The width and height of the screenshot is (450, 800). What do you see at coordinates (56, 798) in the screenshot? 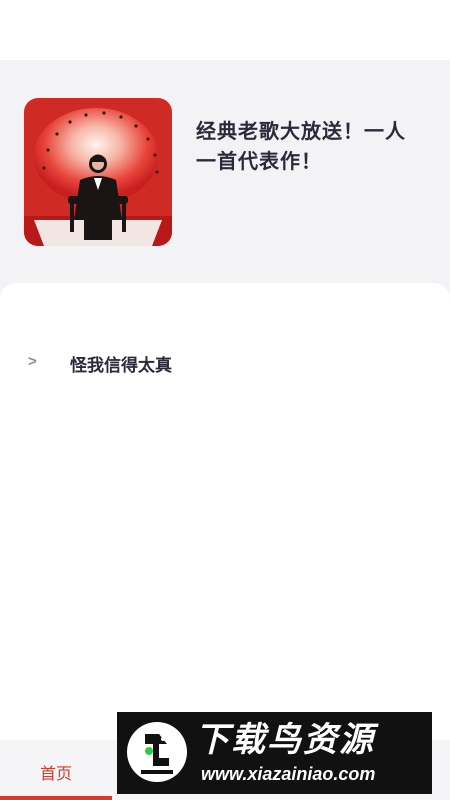
I see `tab-active-indicator` at bounding box center [56, 798].